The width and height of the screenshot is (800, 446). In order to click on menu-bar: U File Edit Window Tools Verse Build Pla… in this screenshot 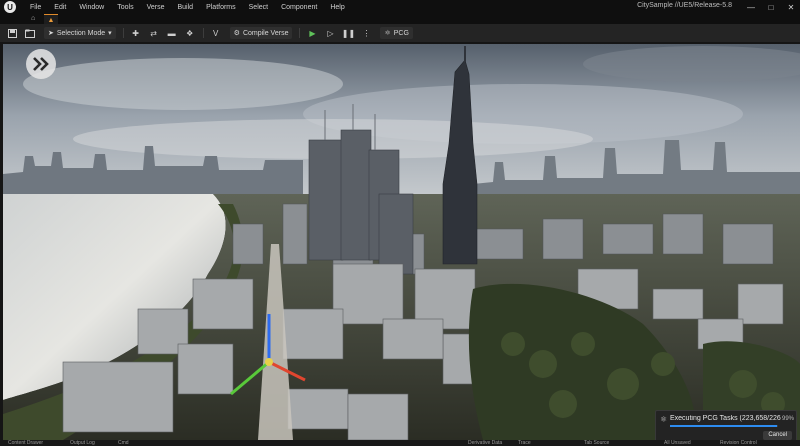, I will do `click(400, 7)`.